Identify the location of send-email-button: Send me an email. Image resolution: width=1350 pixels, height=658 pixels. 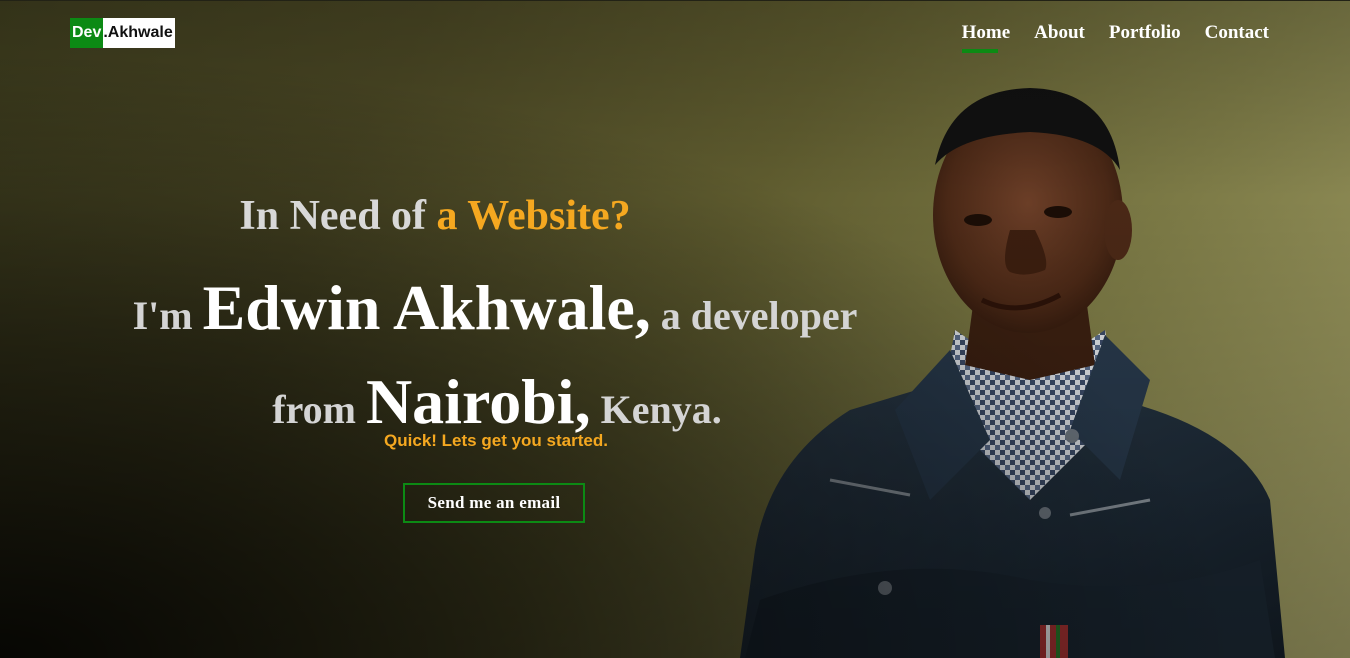
(494, 503).